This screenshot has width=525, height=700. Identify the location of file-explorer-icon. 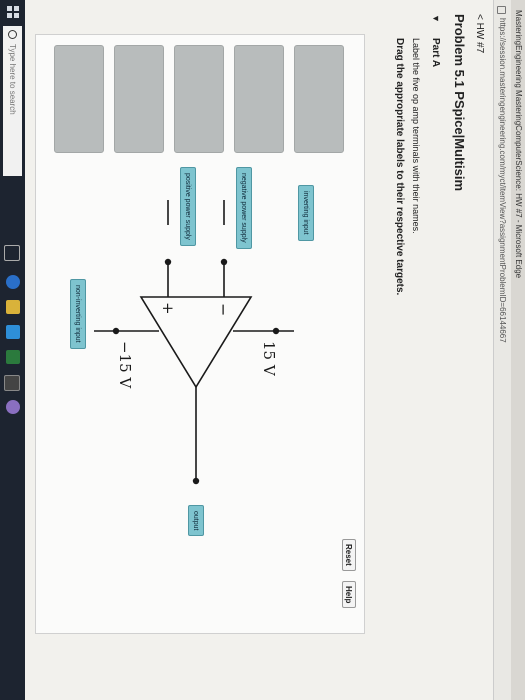
(13, 307).